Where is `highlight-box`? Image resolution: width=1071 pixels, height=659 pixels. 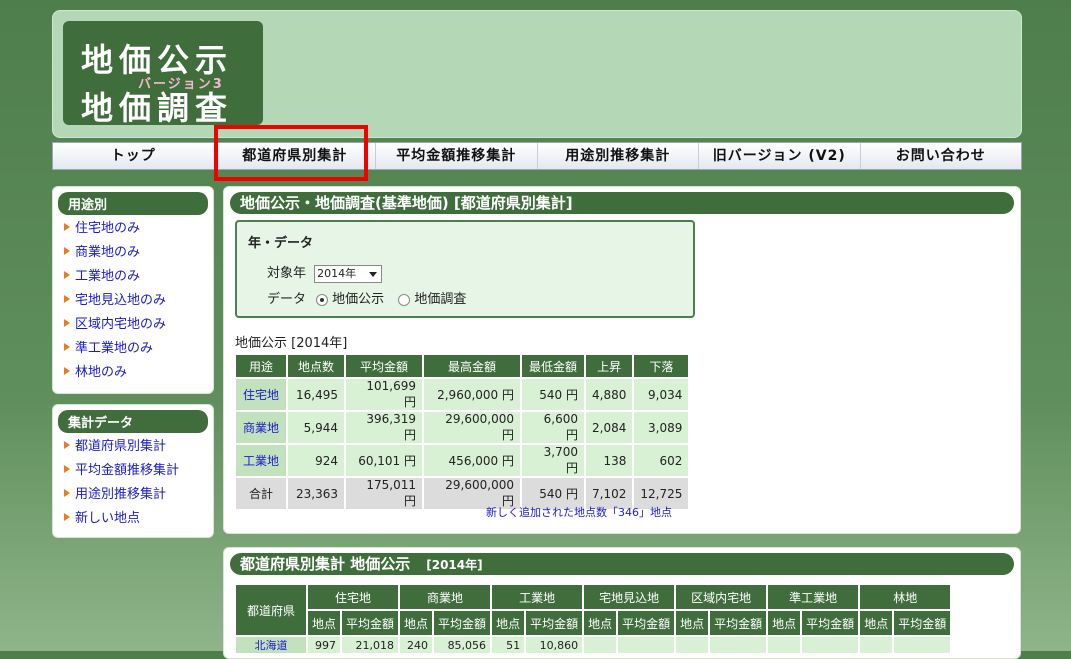
highlight-box is located at coordinates (291, 153).